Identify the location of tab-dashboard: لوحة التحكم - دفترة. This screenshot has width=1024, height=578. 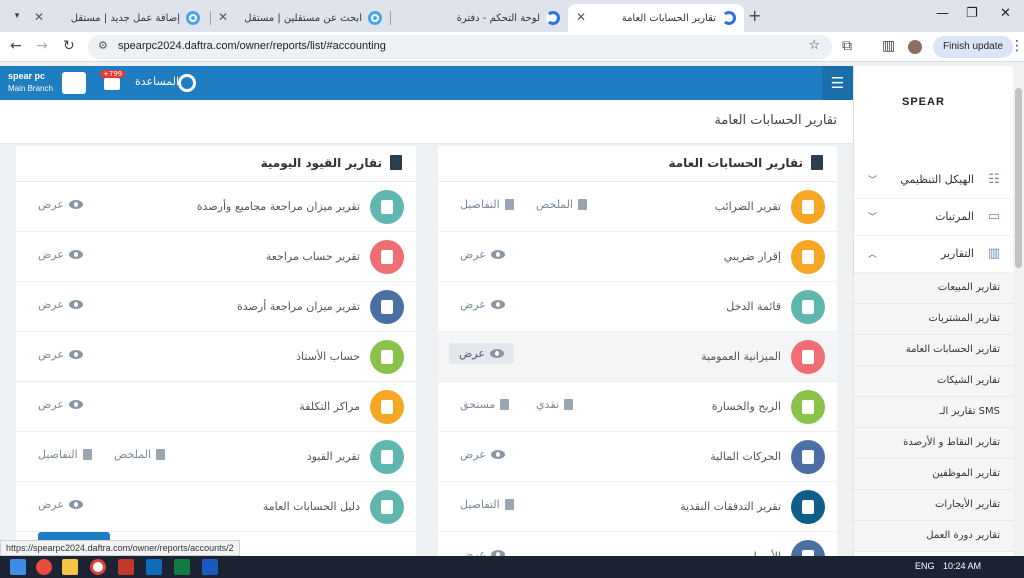
(479, 18).